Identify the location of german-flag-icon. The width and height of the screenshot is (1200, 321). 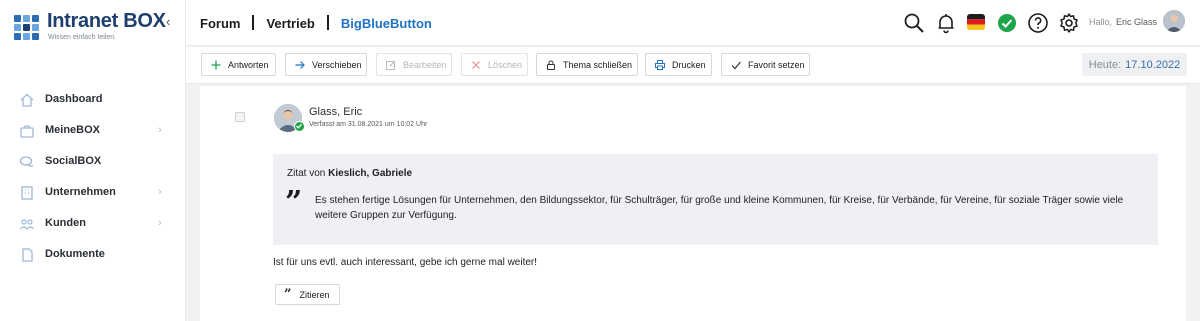
(976, 22).